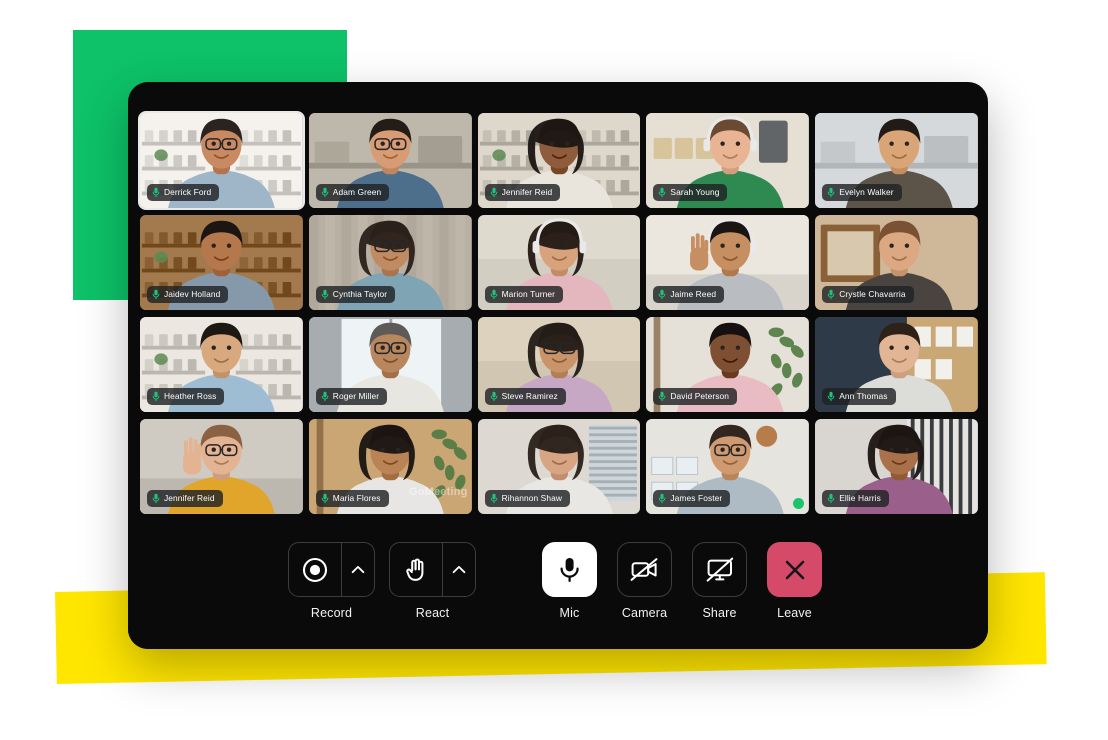 The height and width of the screenshot is (740, 1108). What do you see at coordinates (794, 613) in the screenshot?
I see `control-label: Leave` at bounding box center [794, 613].